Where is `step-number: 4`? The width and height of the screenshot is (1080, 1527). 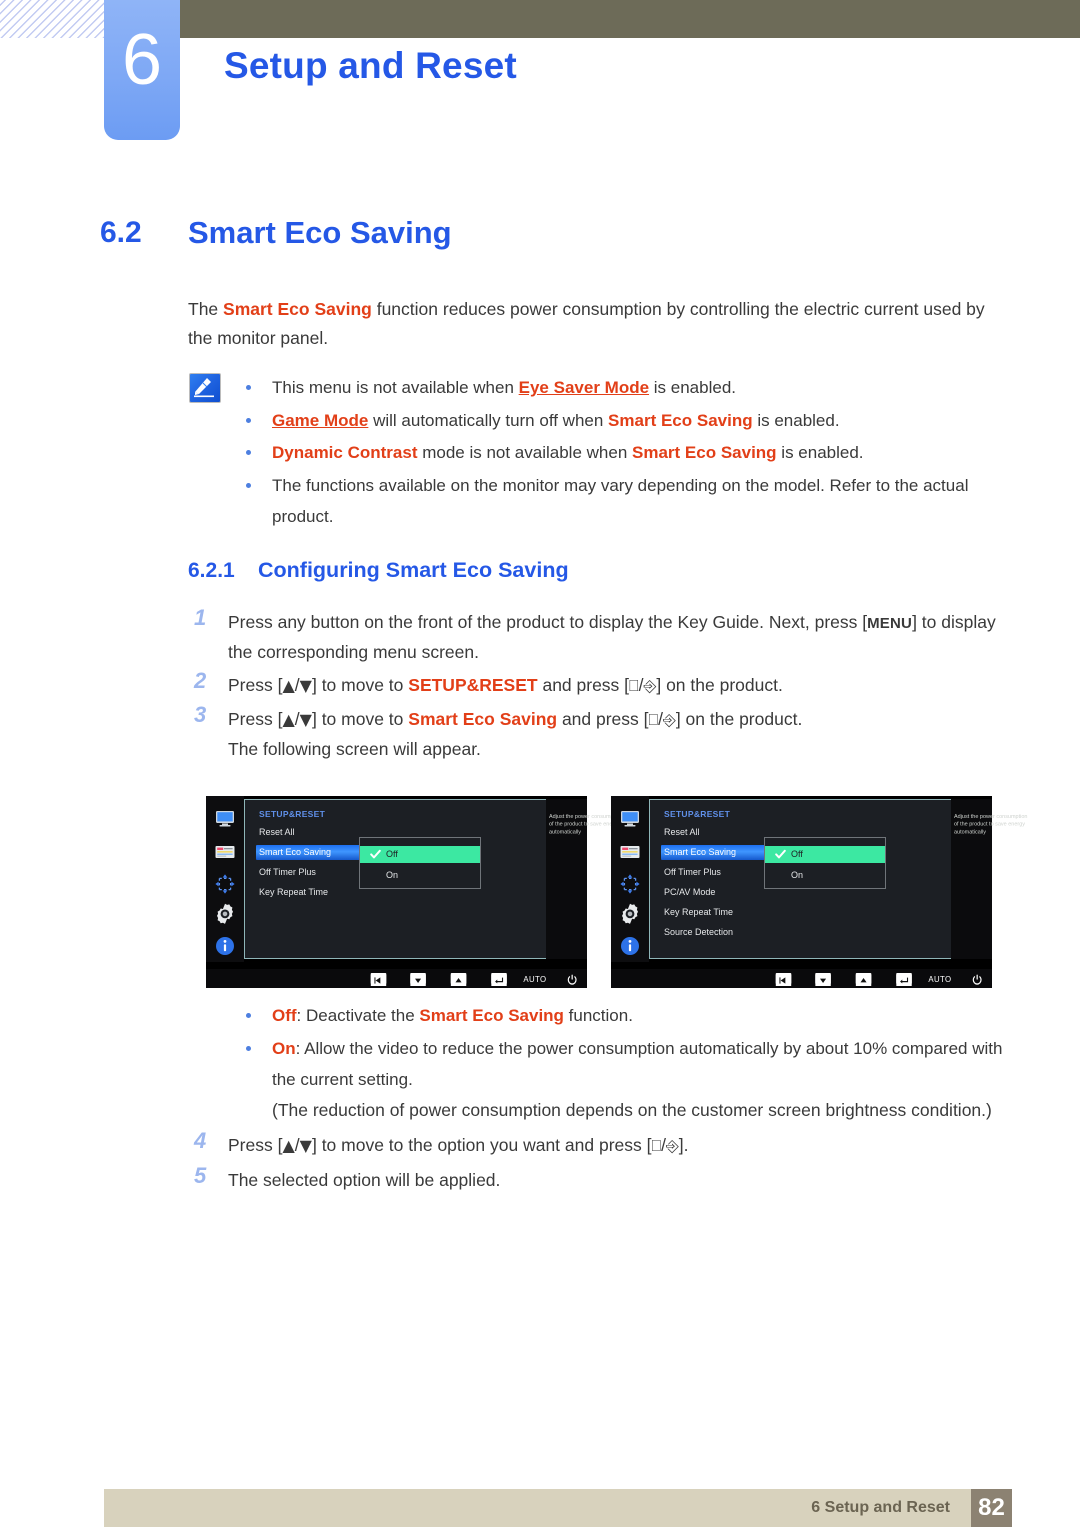
step-number: 4 is located at coordinates (200, 1140).